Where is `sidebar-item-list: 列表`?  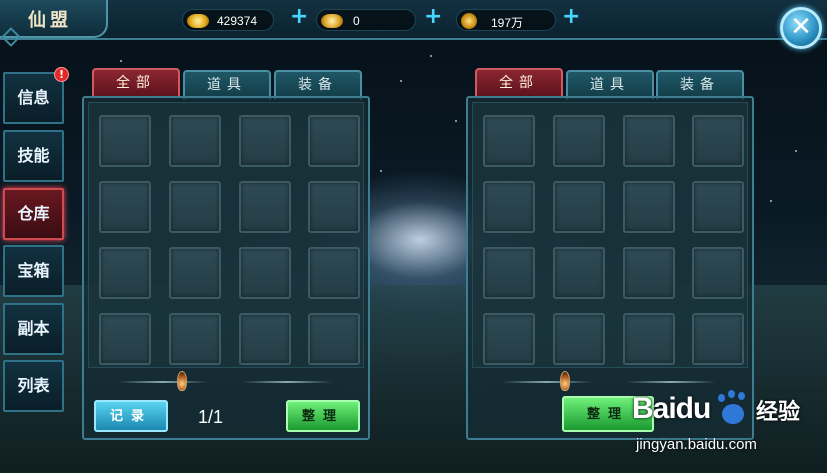 sidebar-item-list: 列表 is located at coordinates (33, 386).